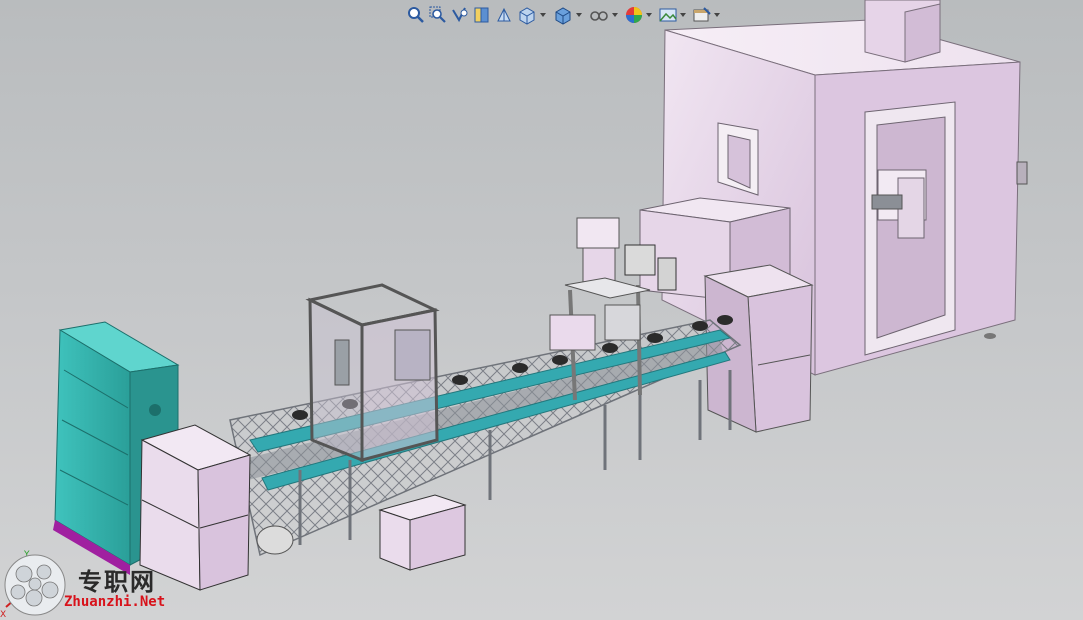  I want to click on heads-up-view-toolbar, so click(563, 15).